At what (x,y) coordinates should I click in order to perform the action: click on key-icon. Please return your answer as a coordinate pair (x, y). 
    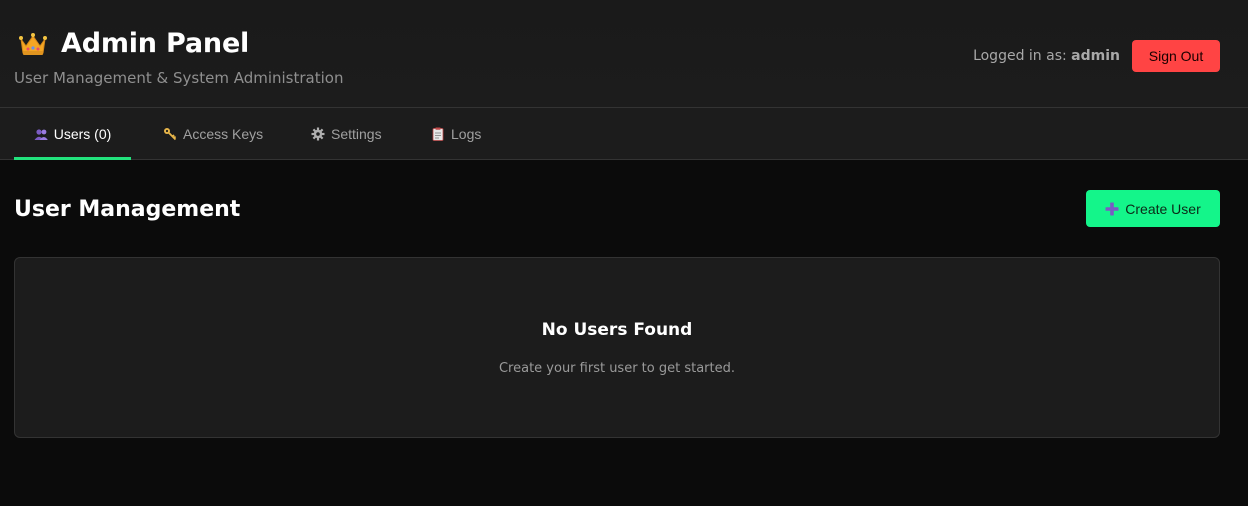
    Looking at the image, I should click on (170, 133).